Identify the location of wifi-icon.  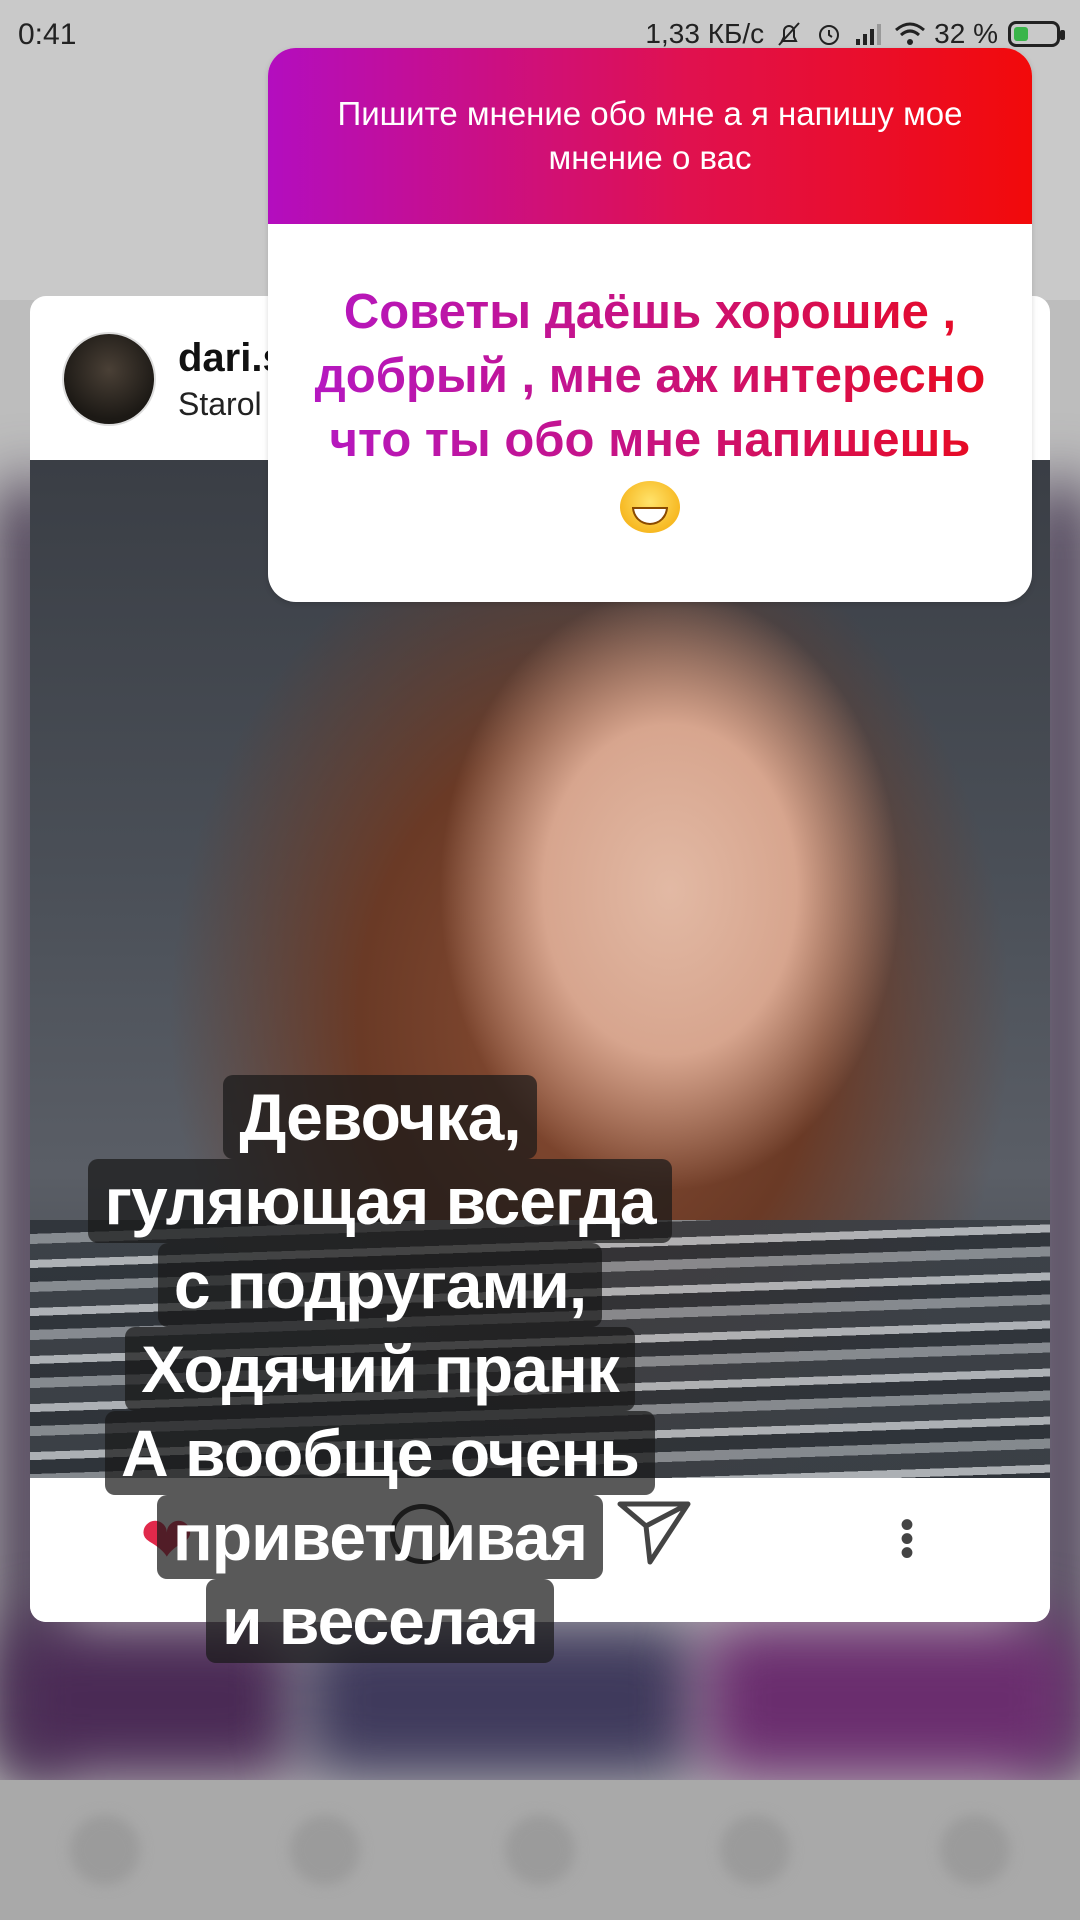
(910, 34).